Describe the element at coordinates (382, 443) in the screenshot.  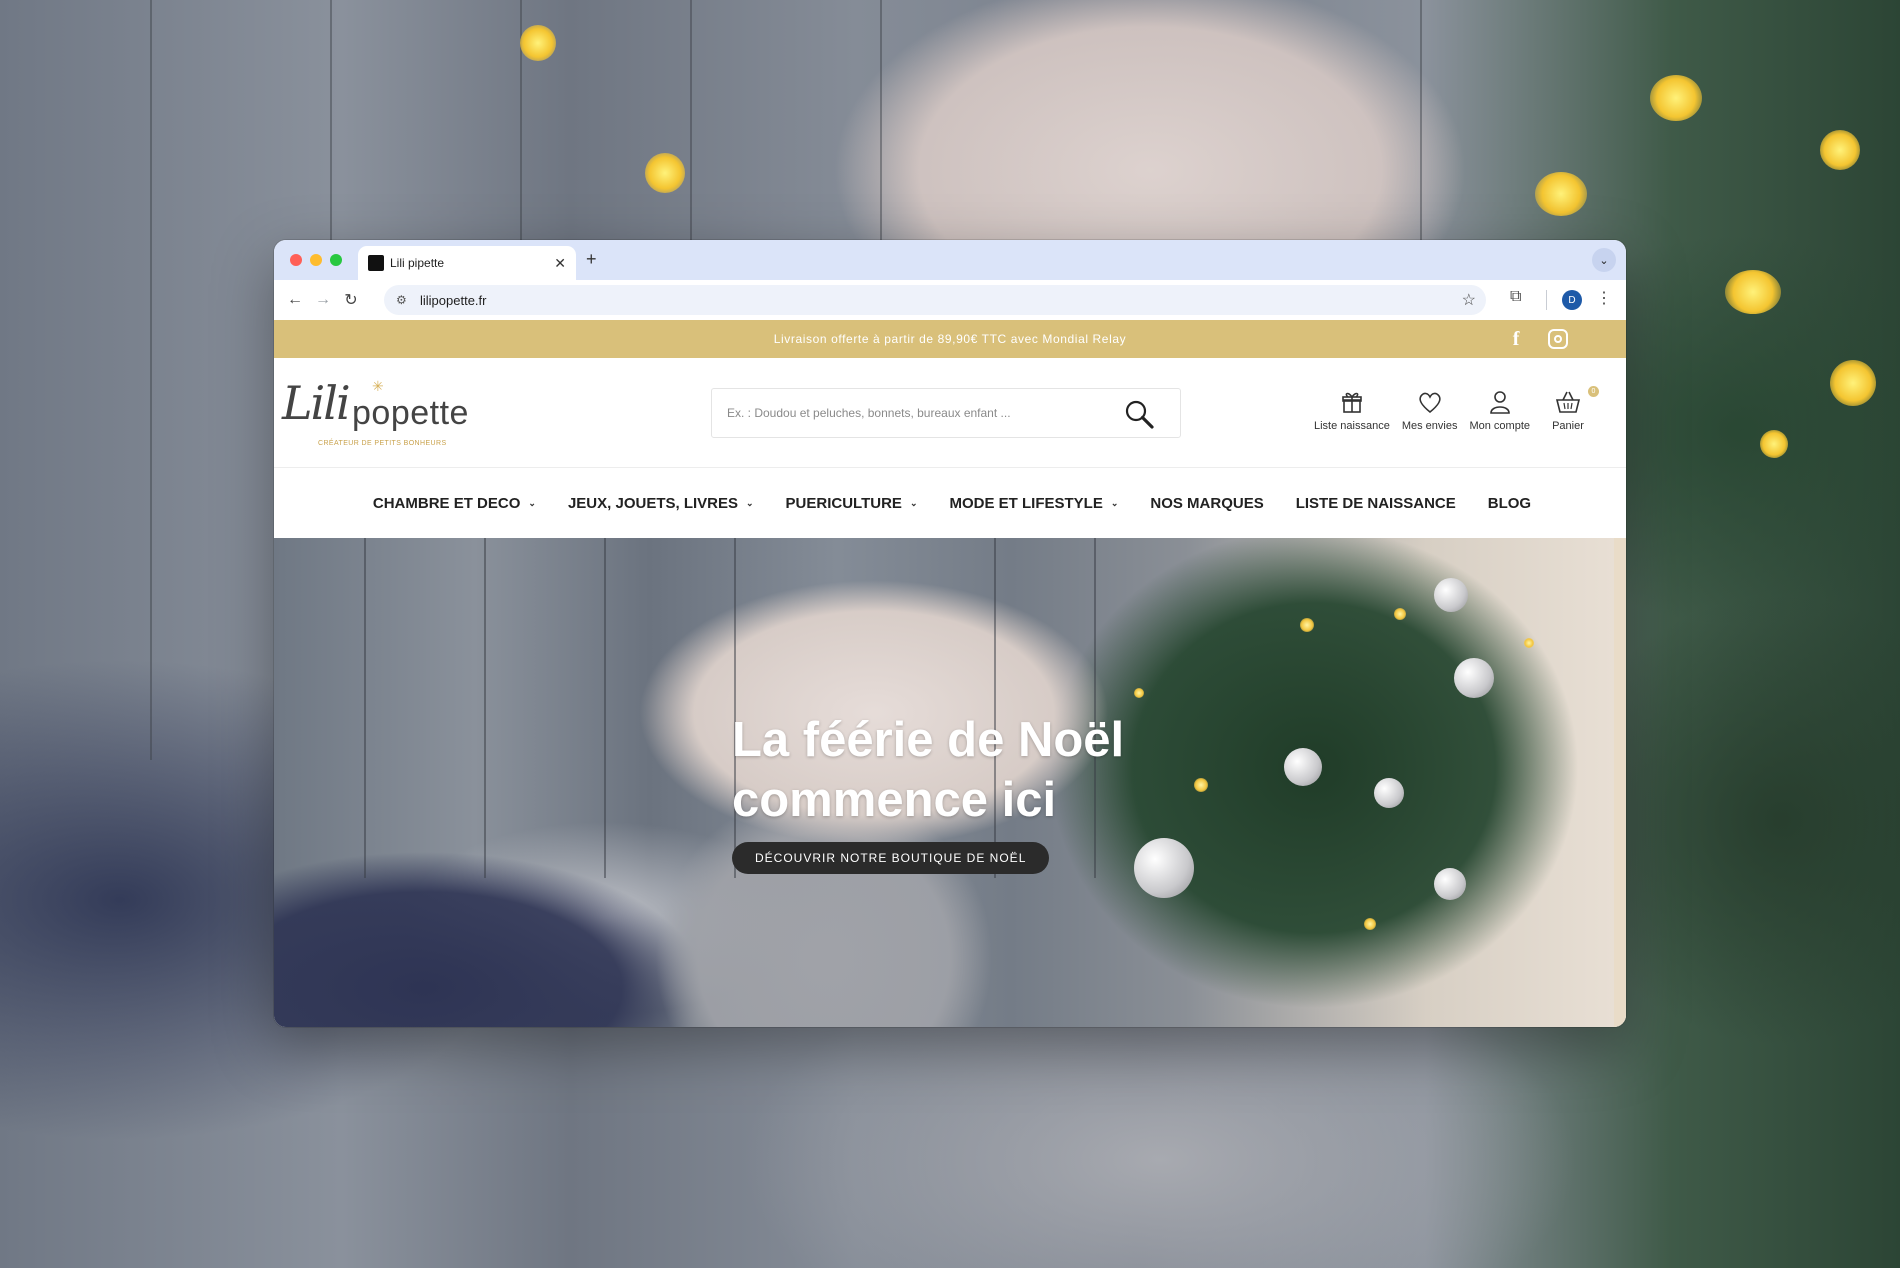
I see `logo-tagline: CRÉATEUR DE PETITS BONHEURS` at that location.